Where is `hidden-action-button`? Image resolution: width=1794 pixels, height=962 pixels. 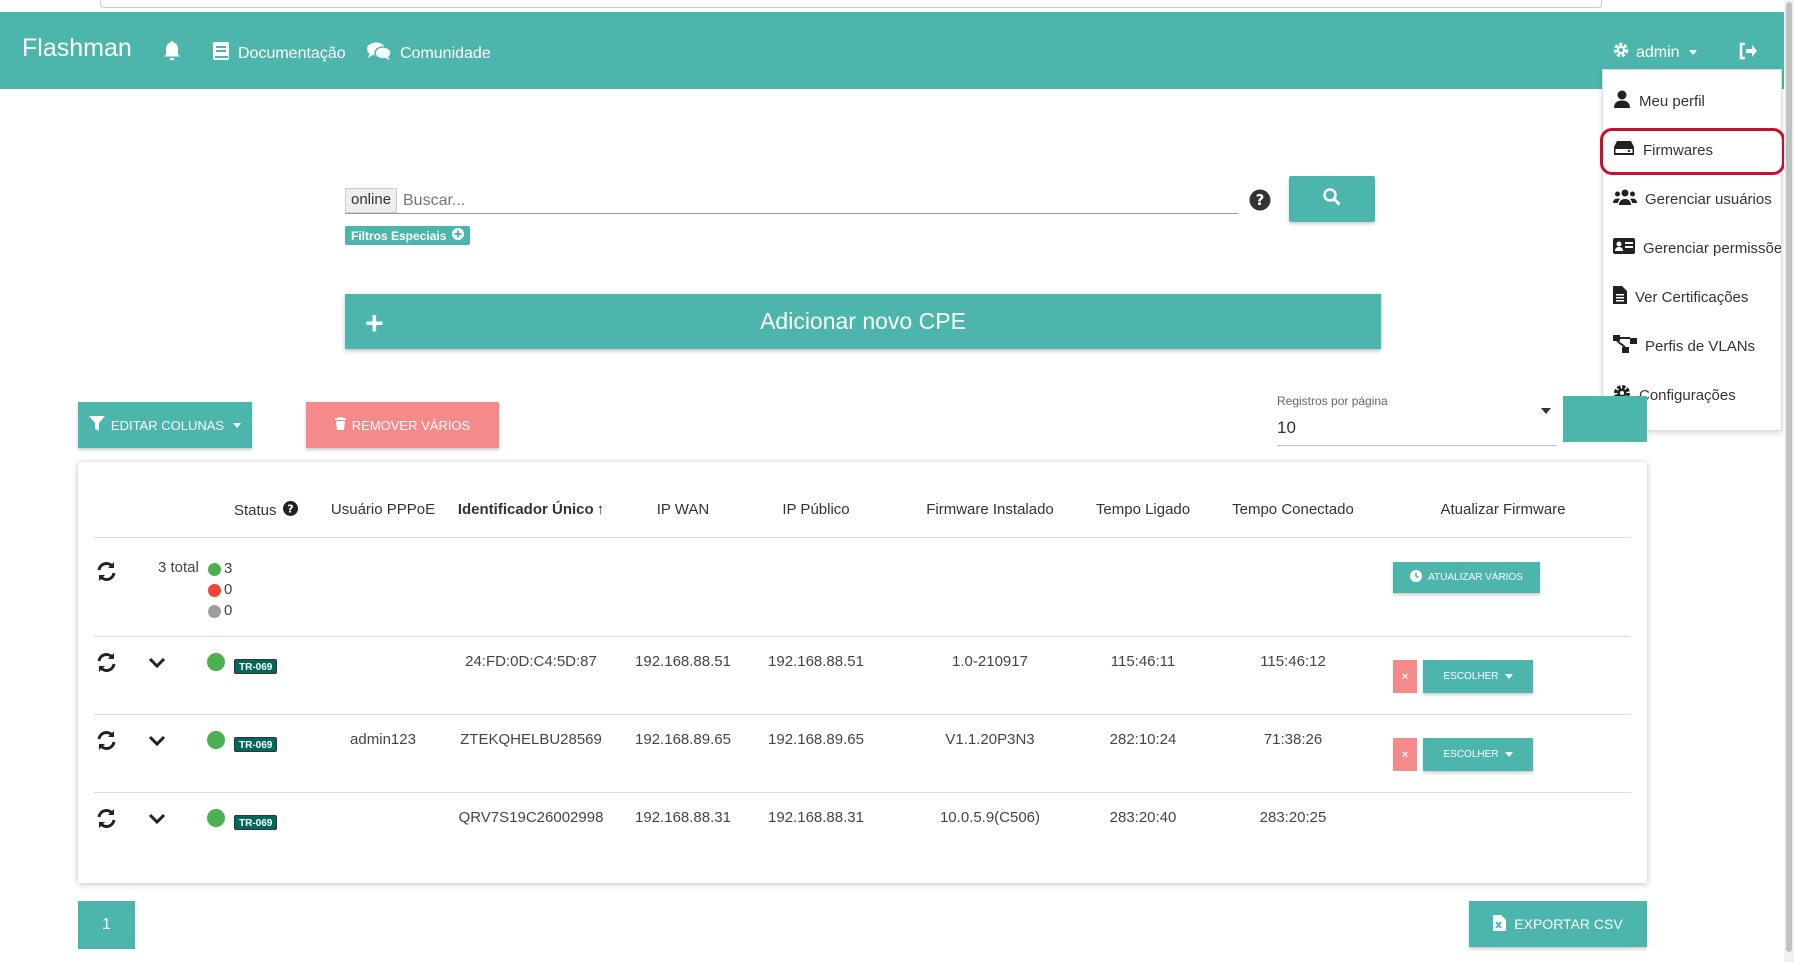 hidden-action-button is located at coordinates (1605, 419).